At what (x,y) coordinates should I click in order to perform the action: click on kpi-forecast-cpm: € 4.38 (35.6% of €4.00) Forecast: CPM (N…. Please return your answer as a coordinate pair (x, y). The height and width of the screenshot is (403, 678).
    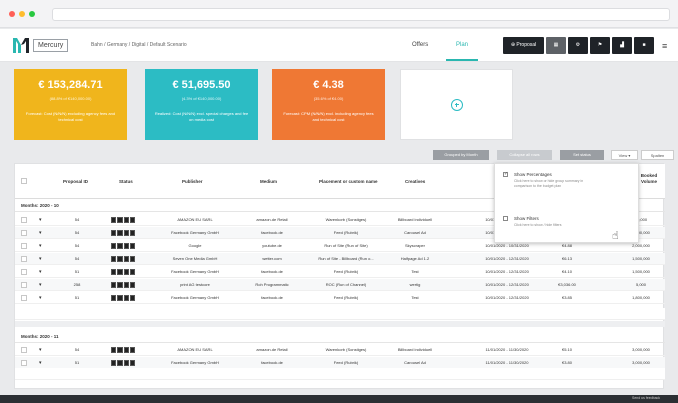
    Looking at the image, I should click on (328, 104).